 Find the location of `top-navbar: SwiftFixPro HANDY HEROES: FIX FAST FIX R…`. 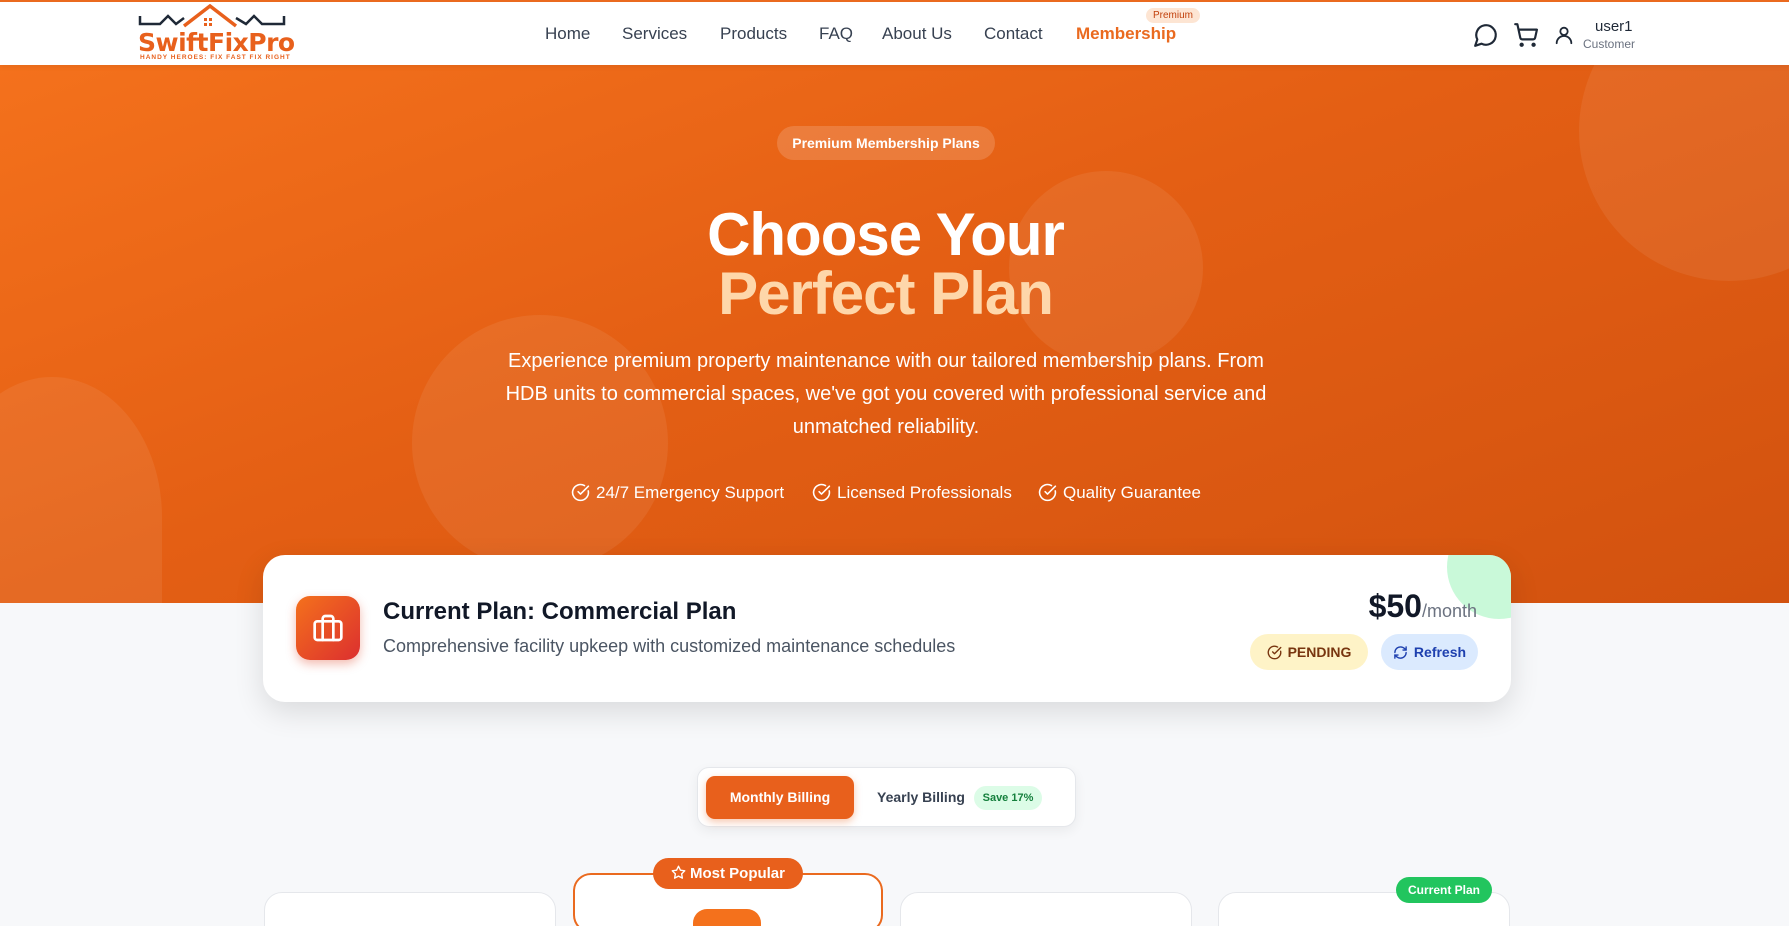

top-navbar: SwiftFixPro HANDY HEROES: FIX FAST FIX R… is located at coordinates (894, 32).